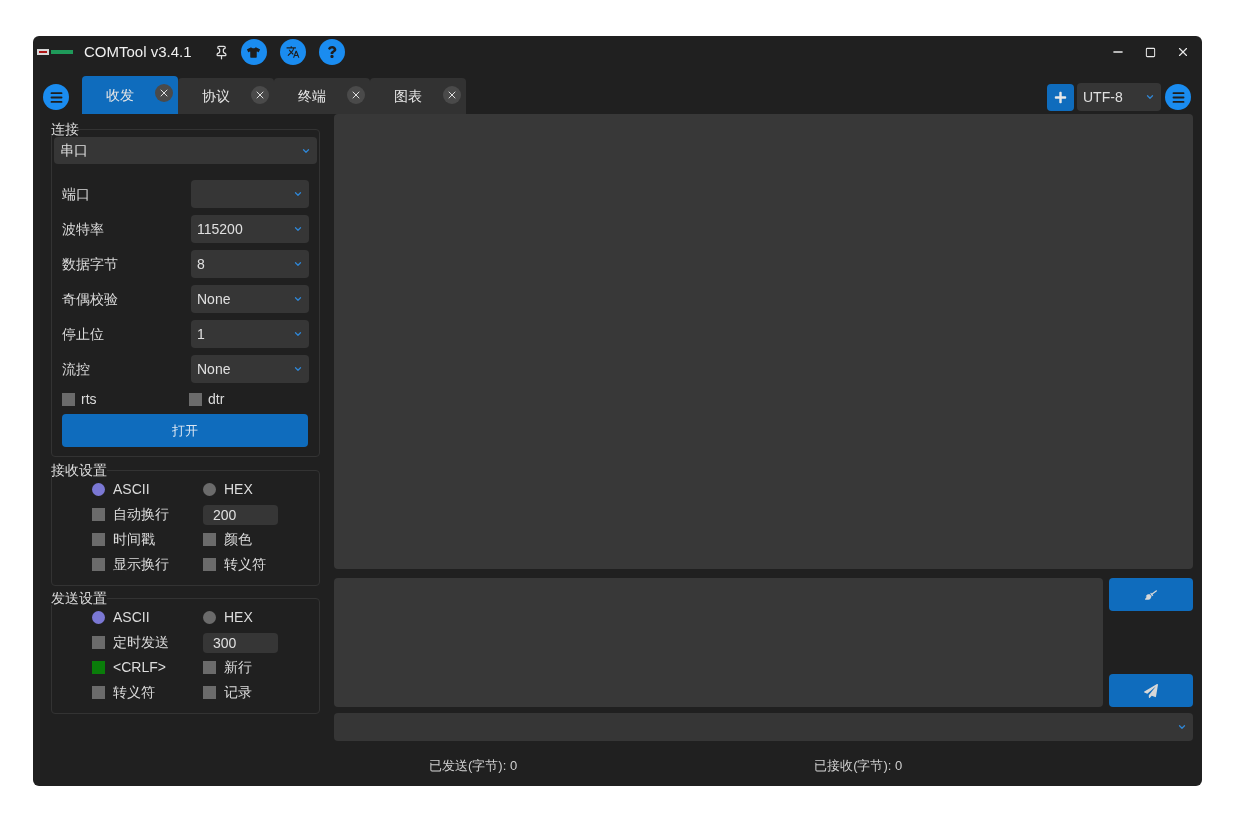 The image size is (1243, 821). I want to click on logo-icon, so click(56, 52).